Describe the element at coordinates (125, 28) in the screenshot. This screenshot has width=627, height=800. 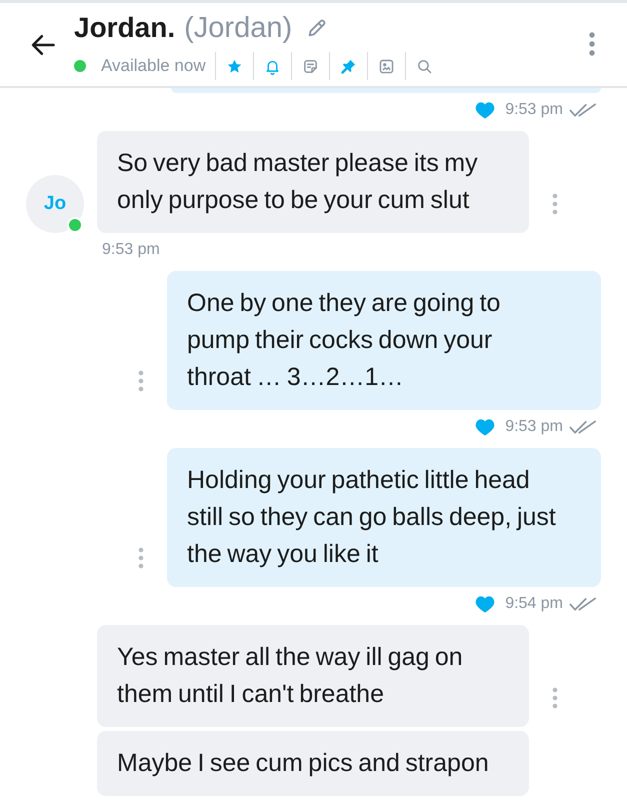
I see `contact-name: Jordan.` at that location.